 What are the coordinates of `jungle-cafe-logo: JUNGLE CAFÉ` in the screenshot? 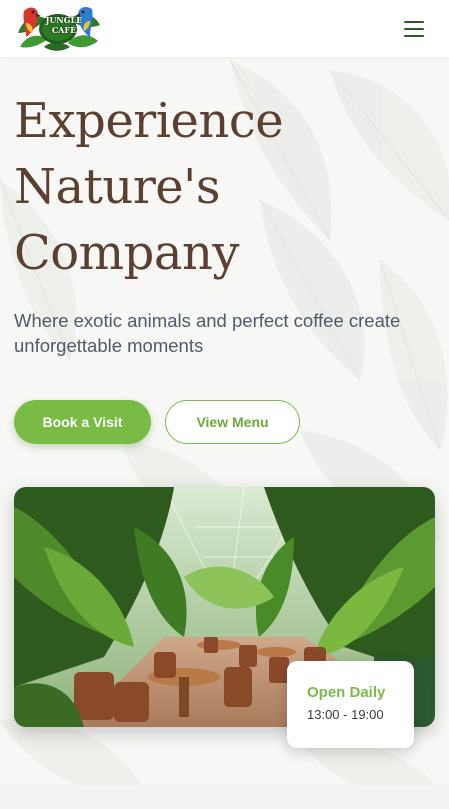 It's located at (58, 28).